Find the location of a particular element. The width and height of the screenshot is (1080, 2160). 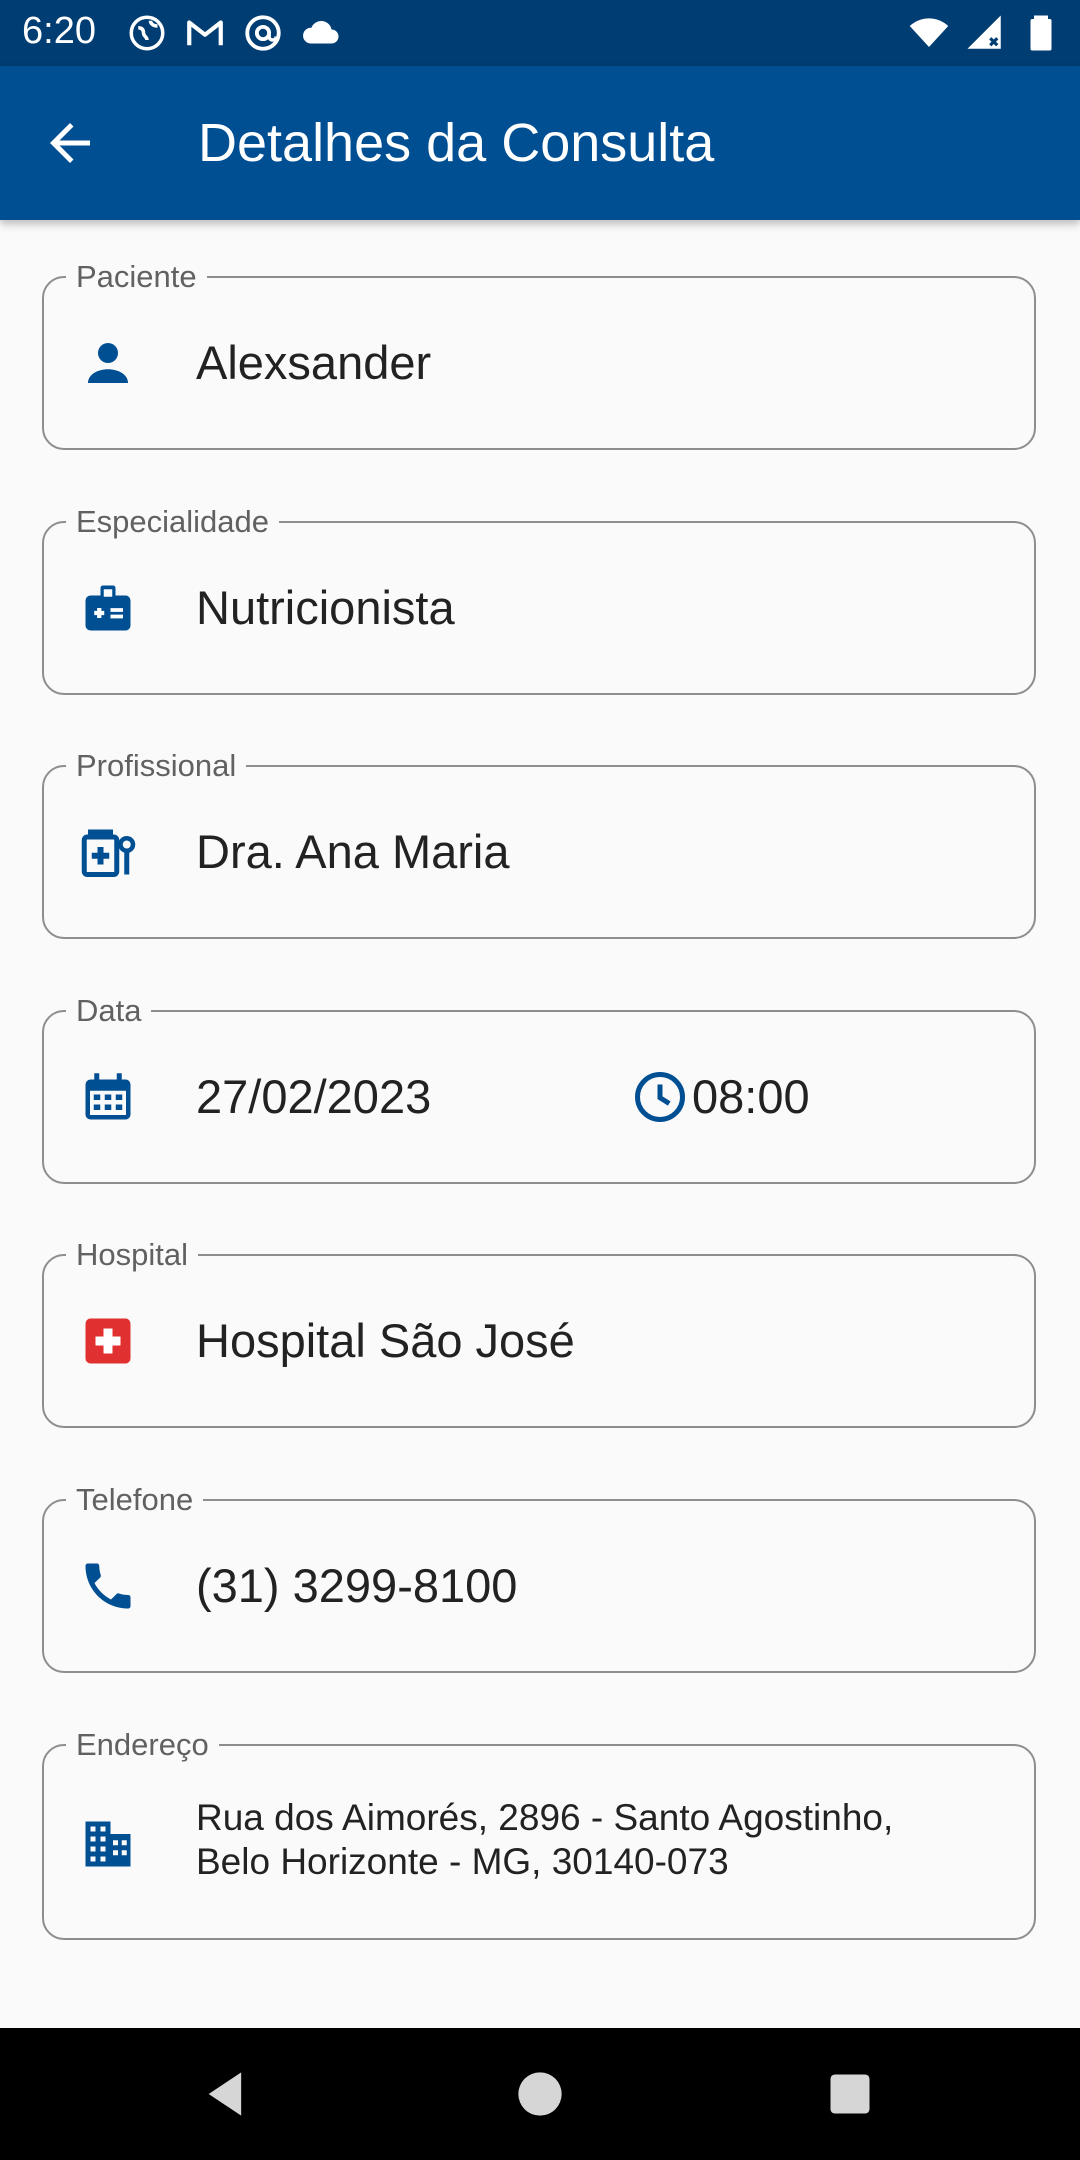

hospital-value: Hospital São José is located at coordinates (385, 1340).